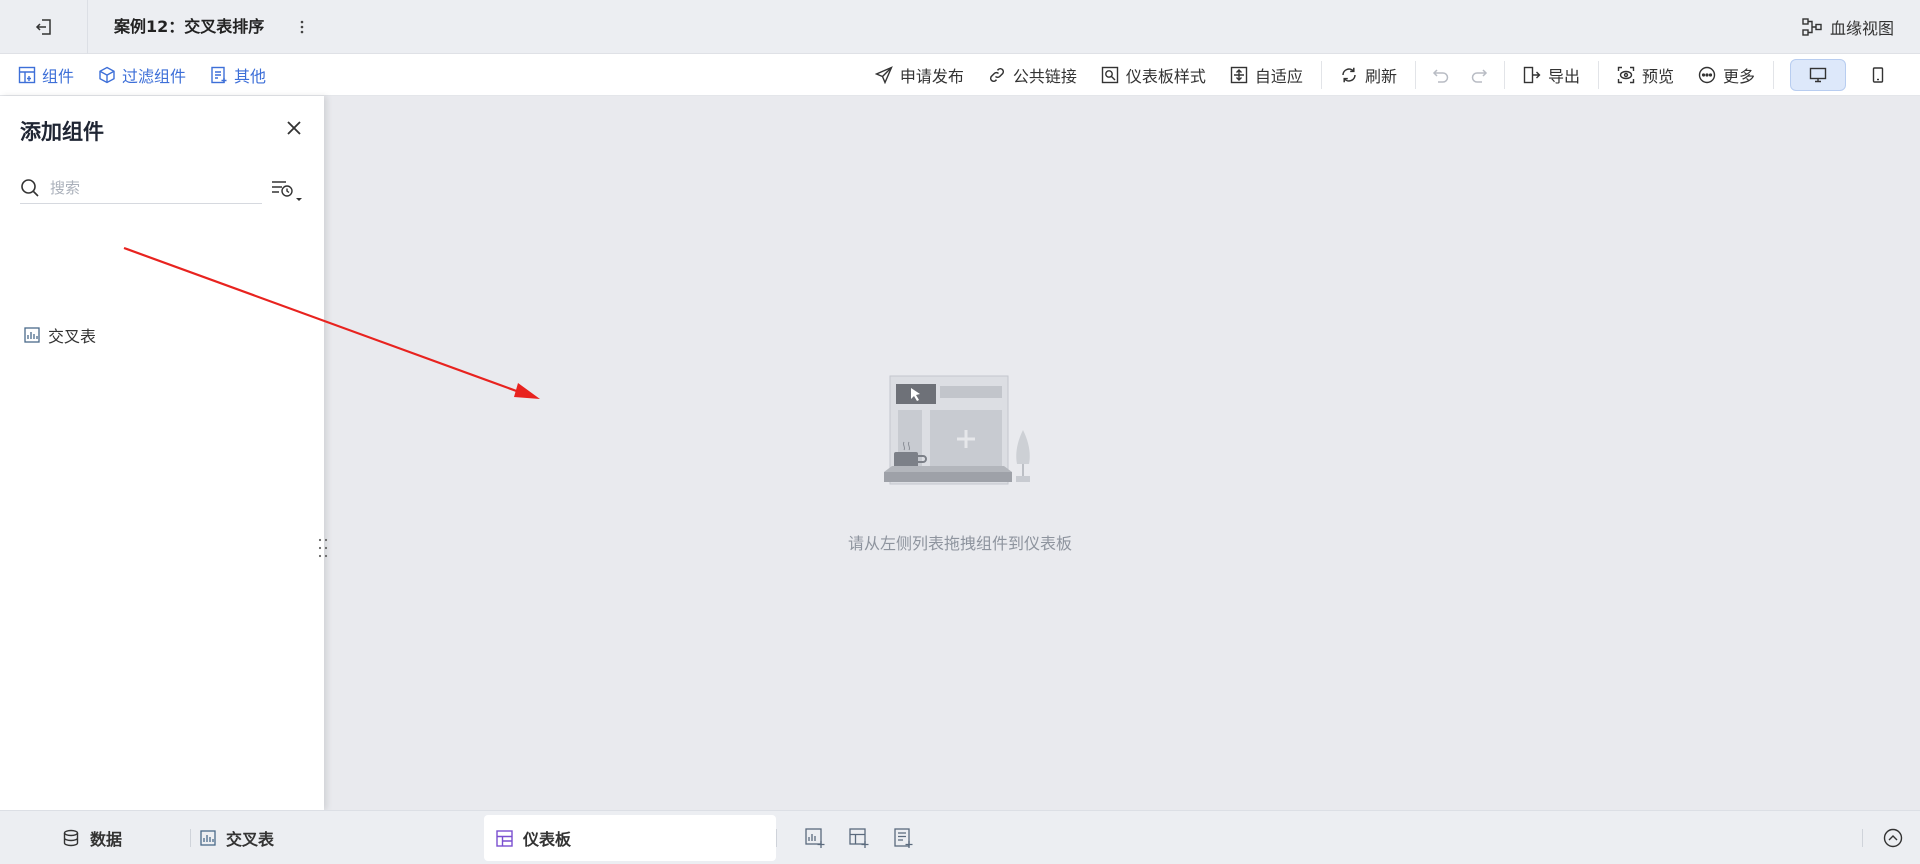  I want to click on exit-icon, so click(44, 27).